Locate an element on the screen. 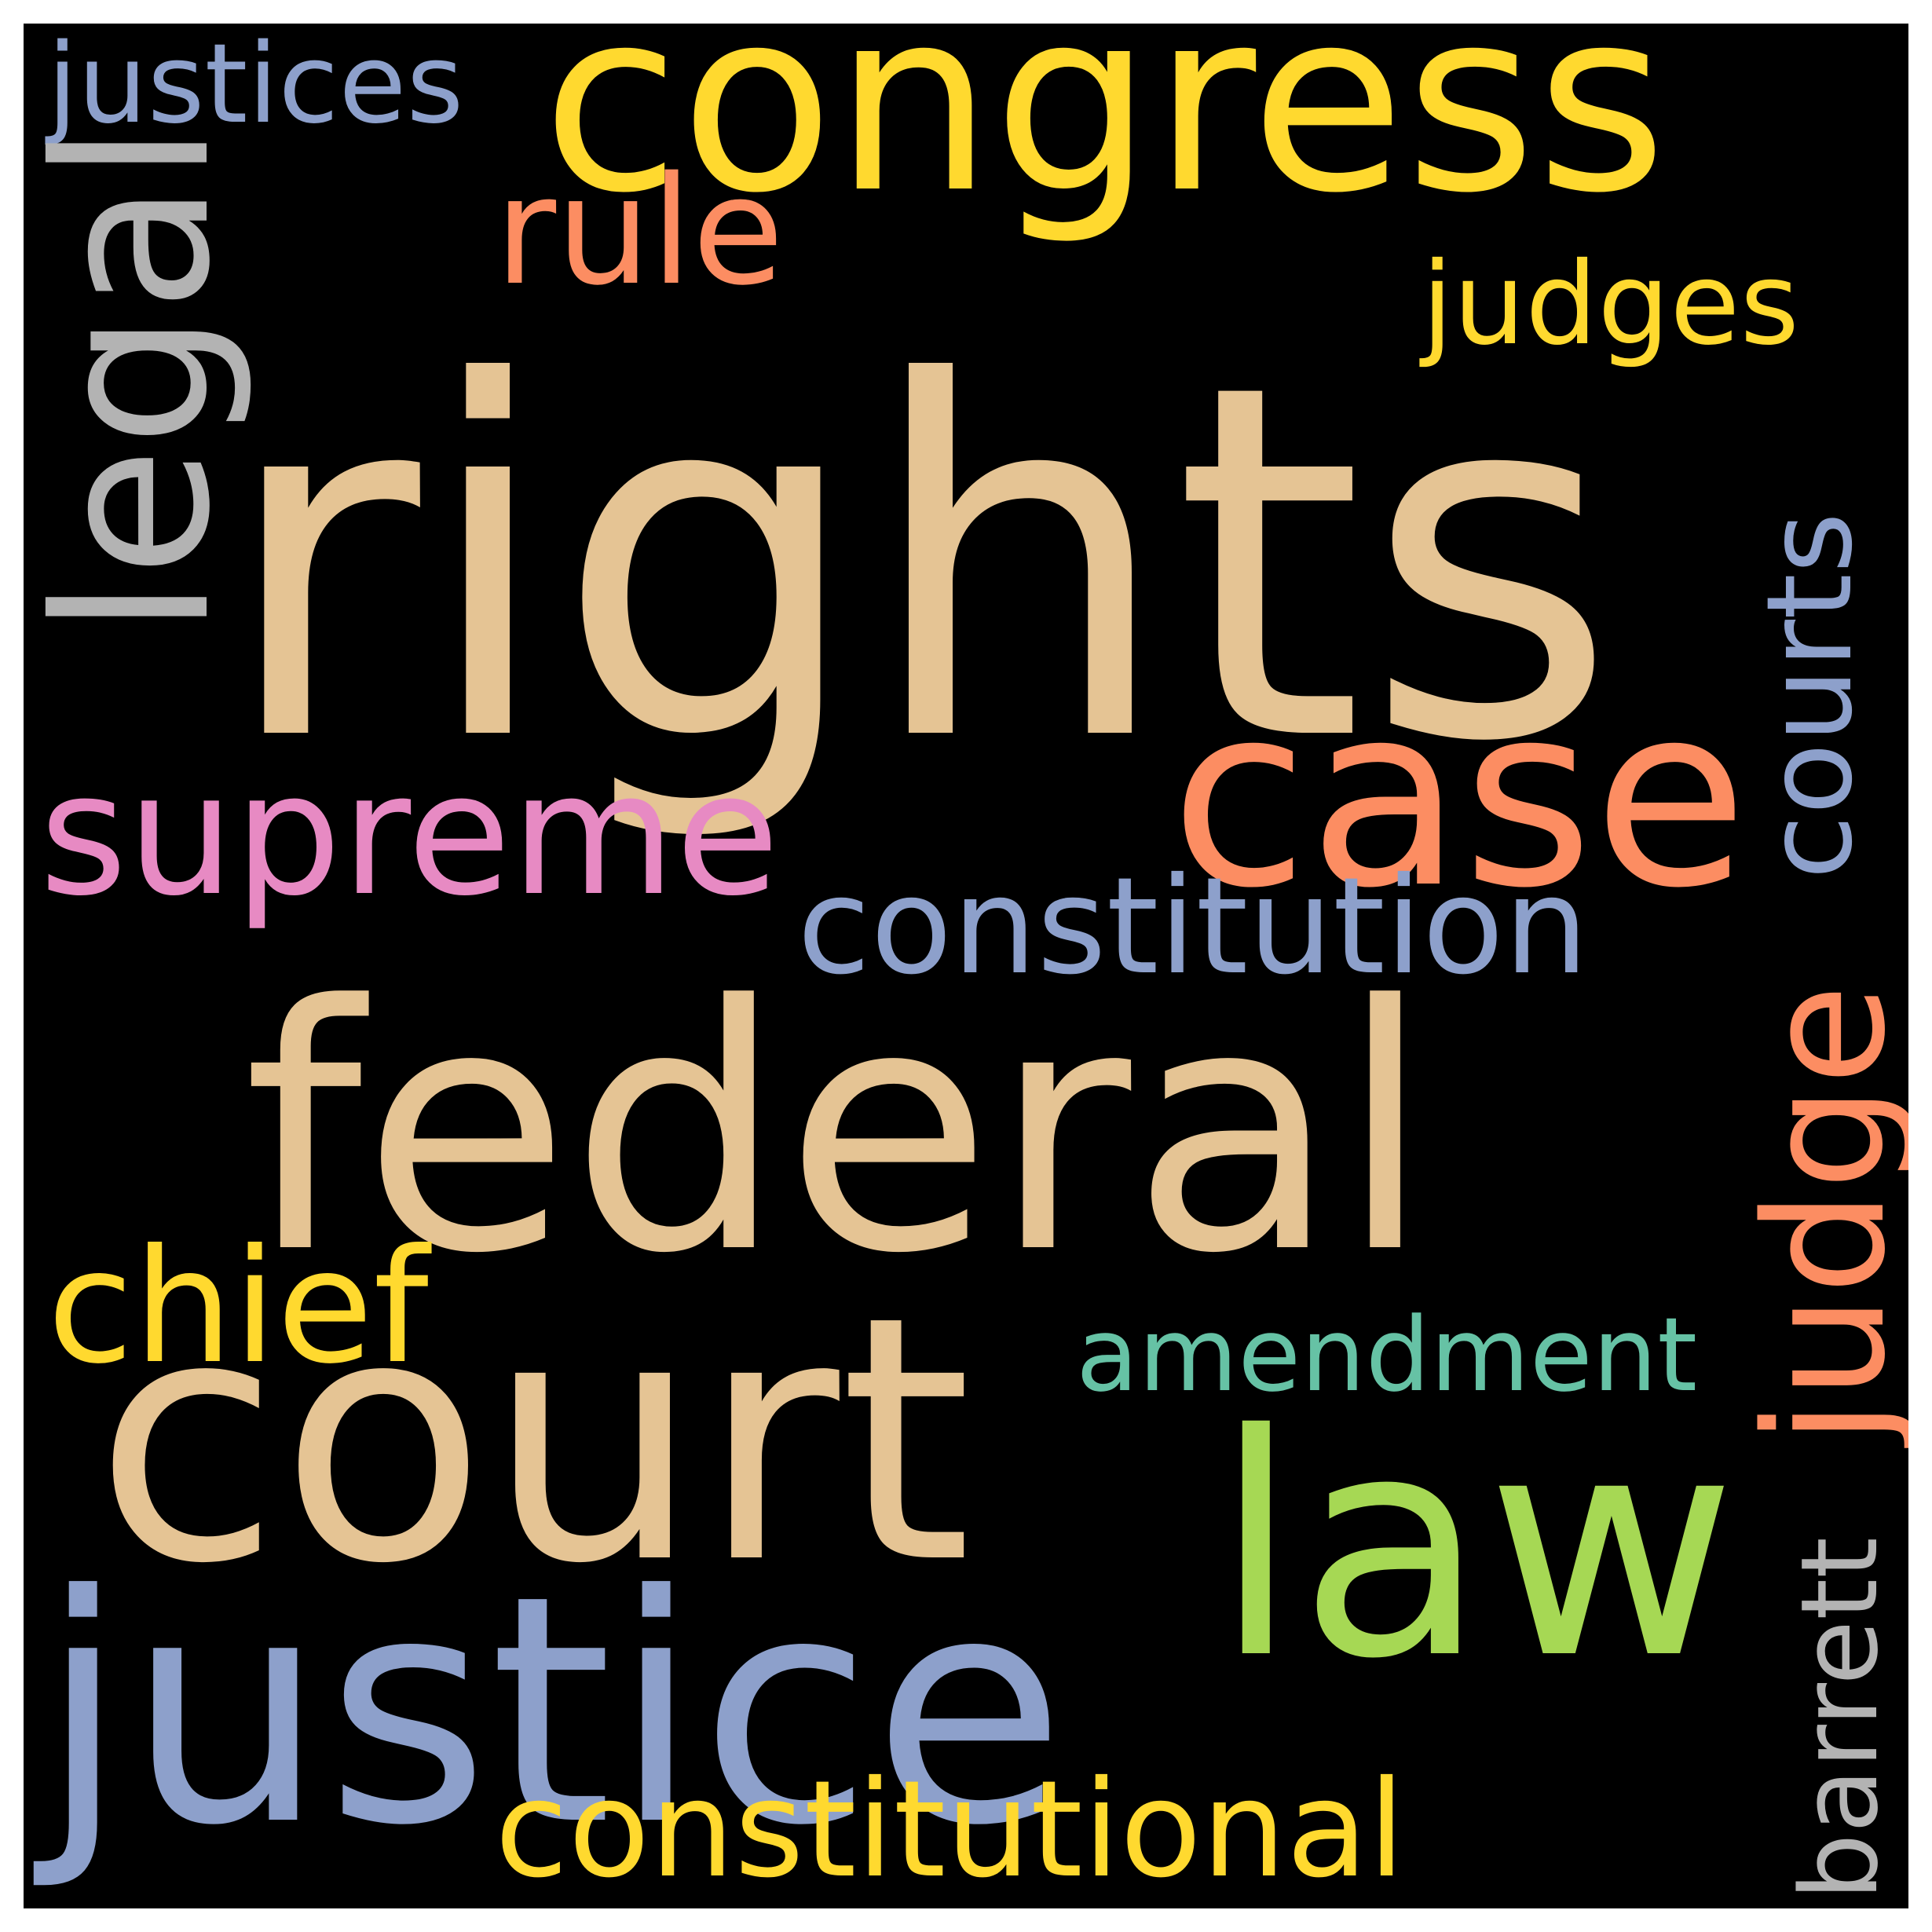 The height and width of the screenshot is (1932, 1932). word-supreme: supreme is located at coordinates (409, 835).